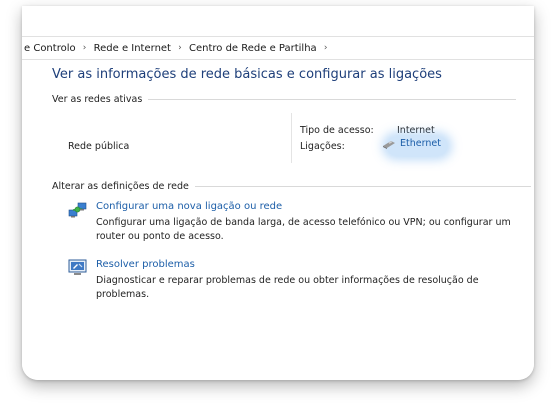  I want to click on vertical-divider, so click(291, 138).